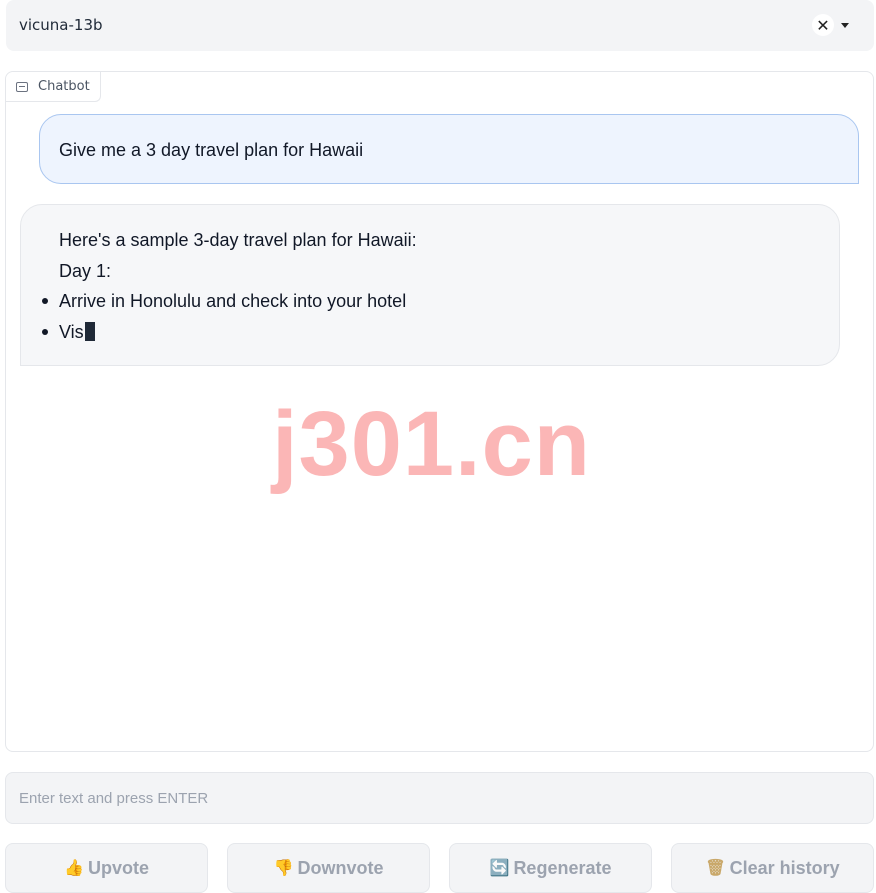 This screenshot has width=876, height=893. I want to click on chevron-down-icon, so click(845, 25).